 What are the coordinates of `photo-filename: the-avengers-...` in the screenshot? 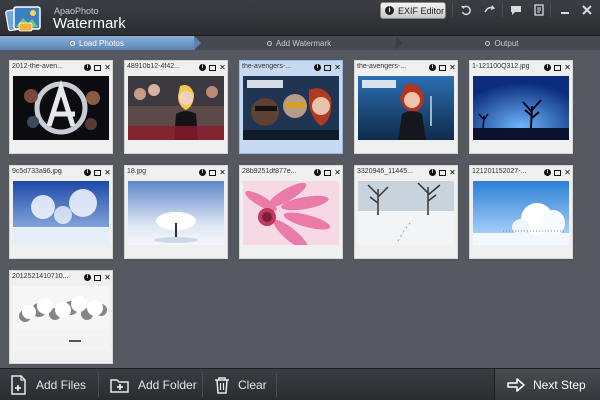 It's located at (267, 66).